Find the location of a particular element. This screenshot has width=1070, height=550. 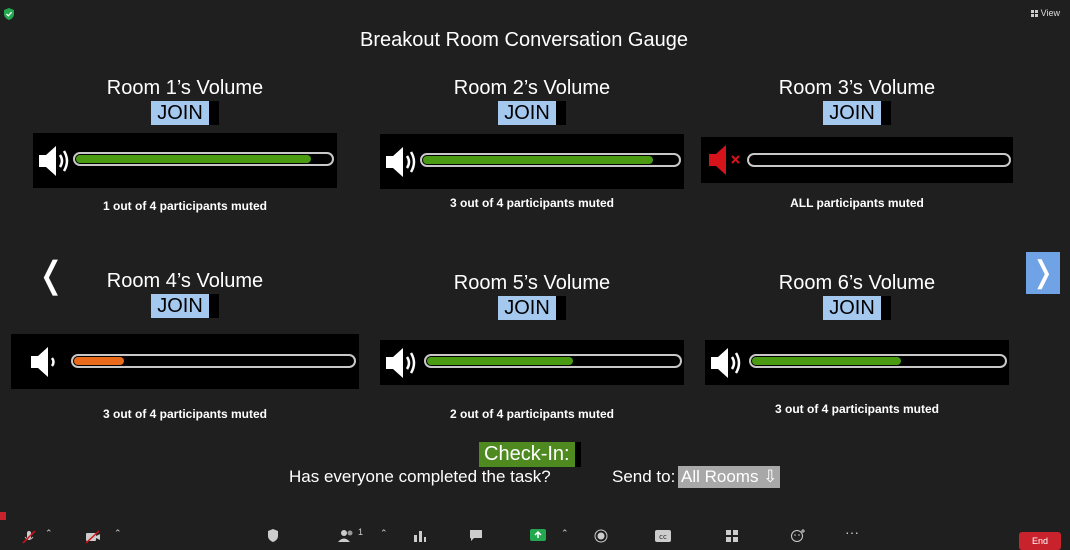

grid-view-icon is located at coordinates (1034, 13).